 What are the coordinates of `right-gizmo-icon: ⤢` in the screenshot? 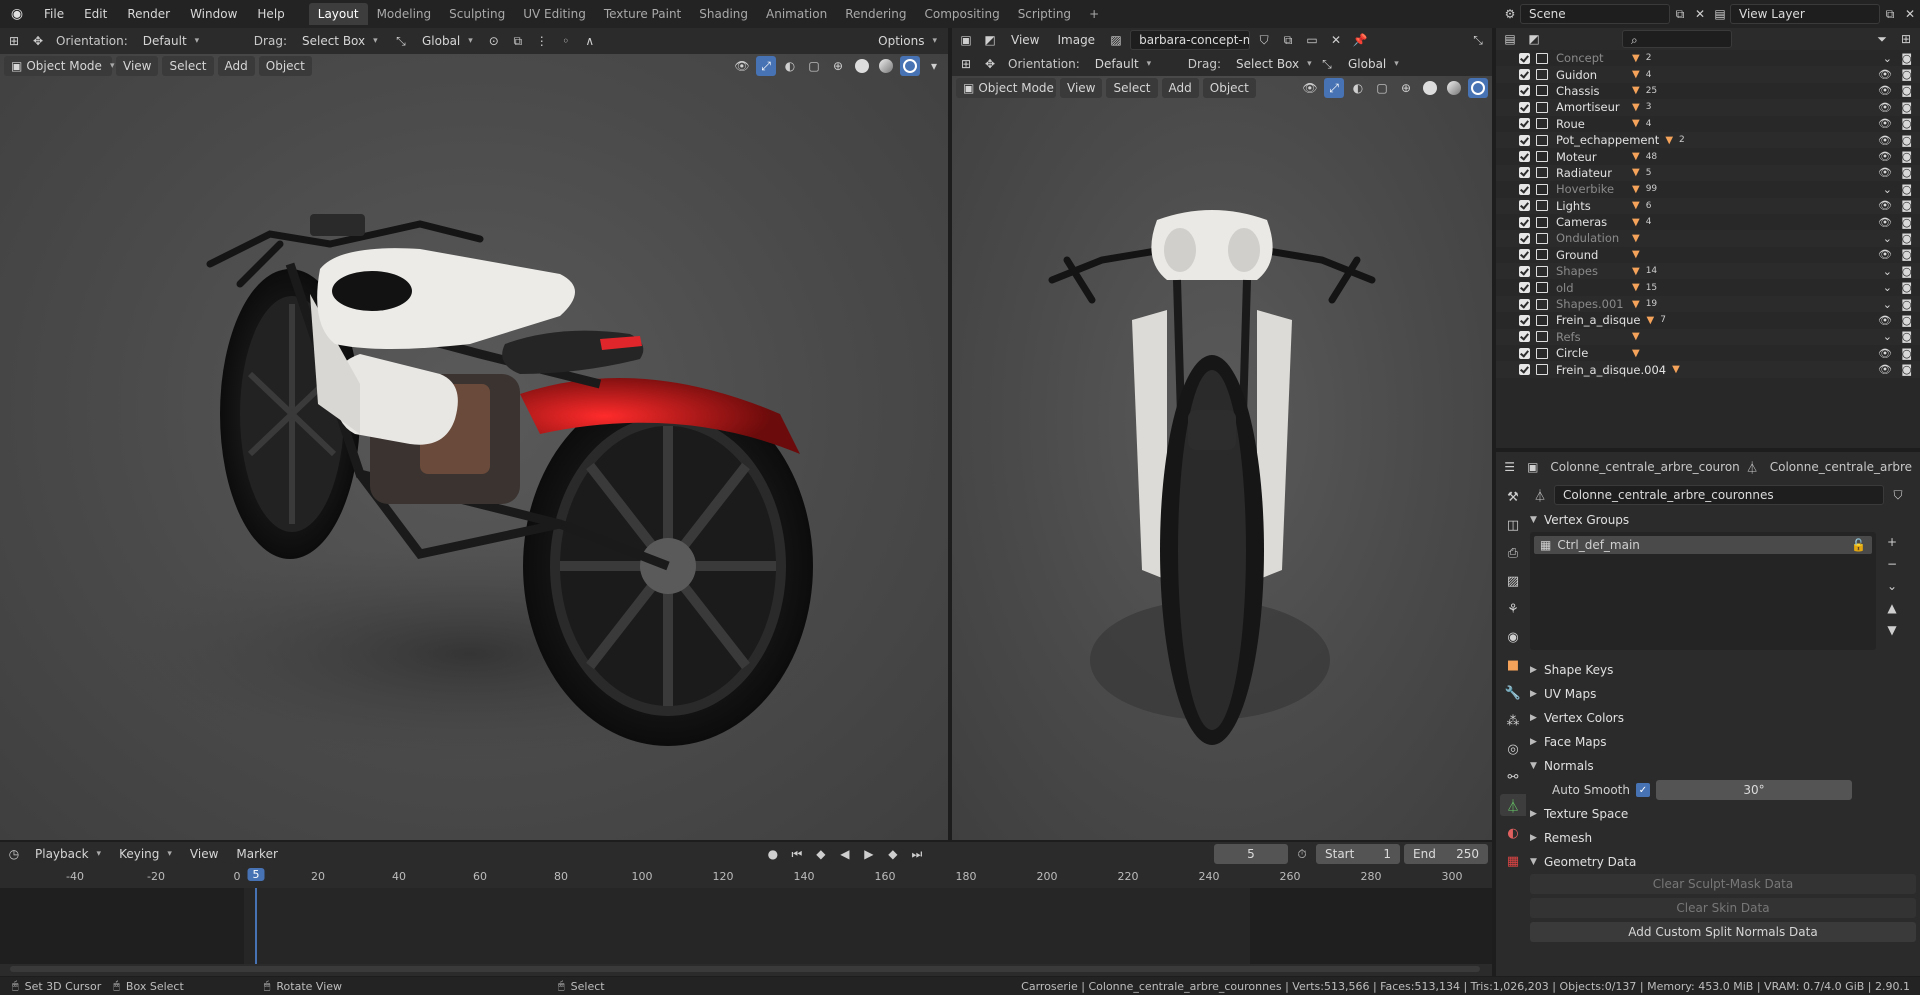 It's located at (1334, 88).